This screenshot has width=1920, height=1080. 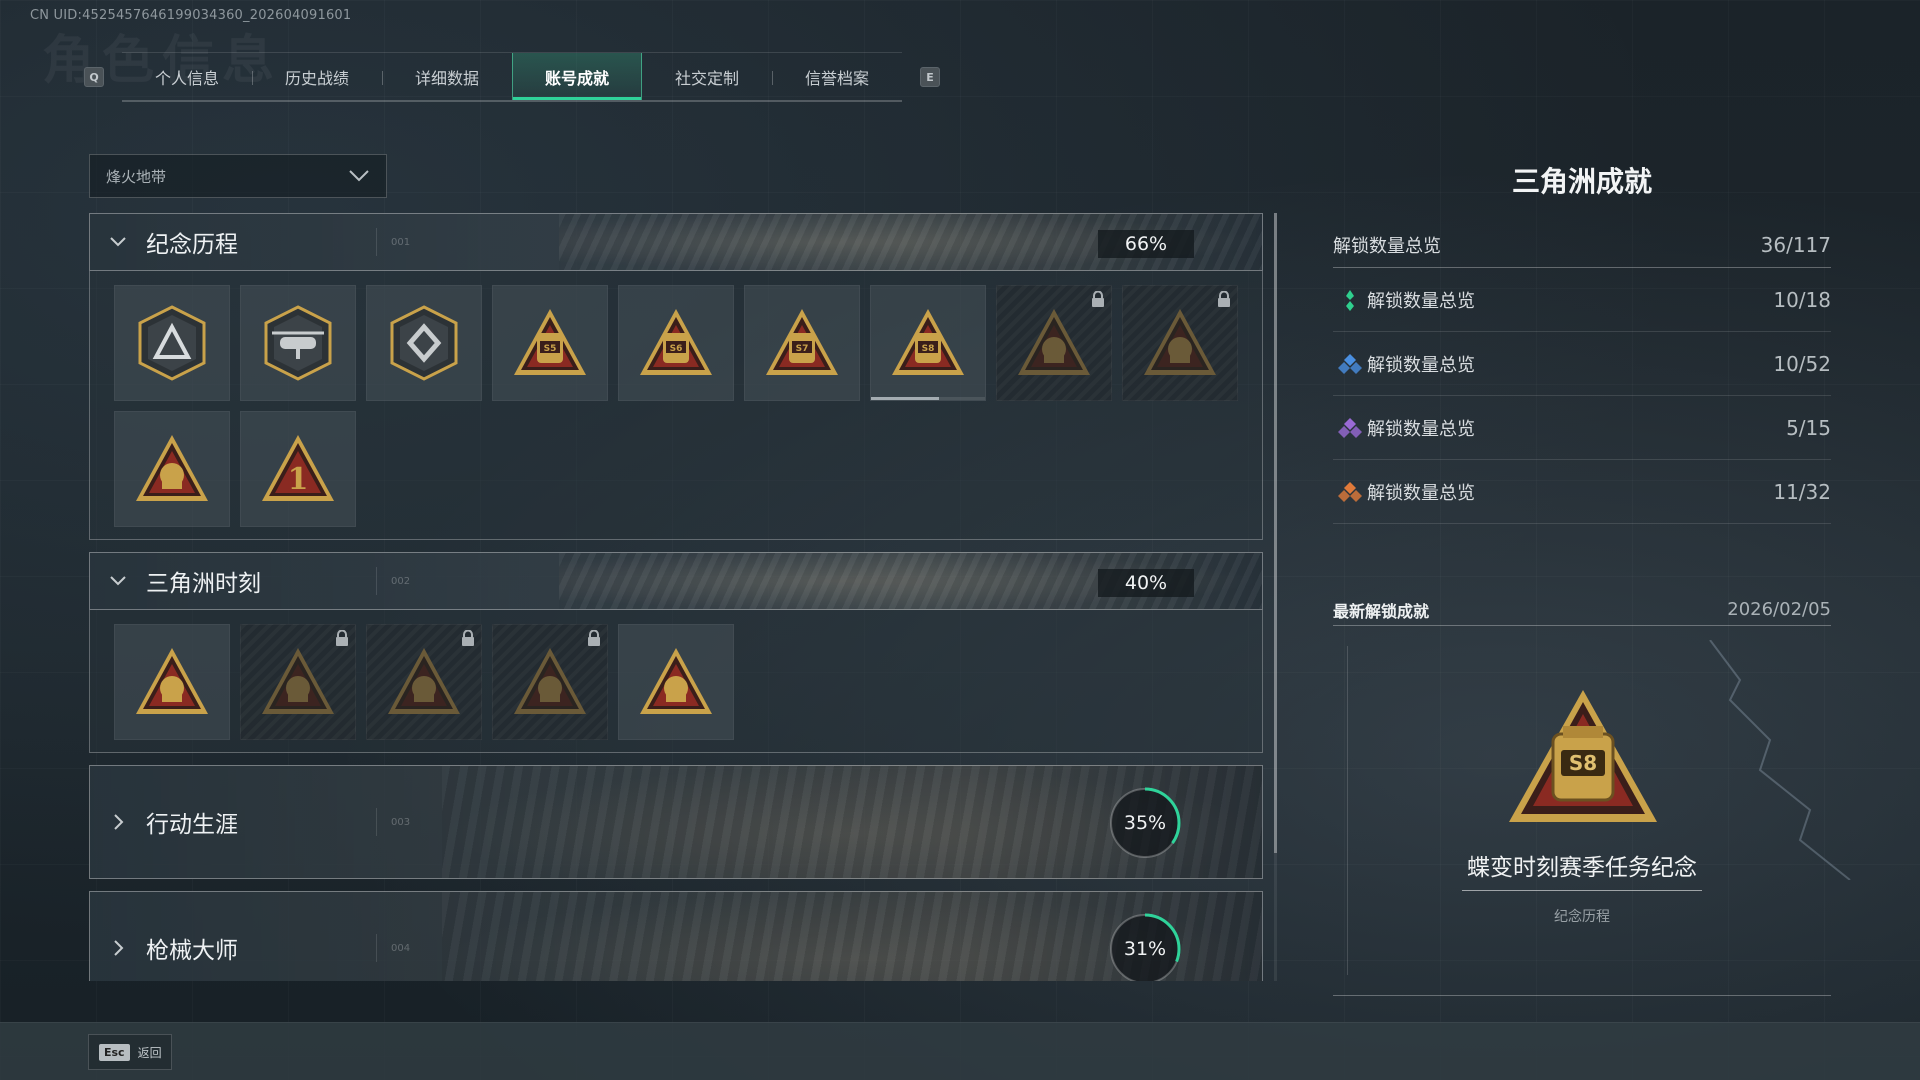 I want to click on tab-0: 个人信息, so click(x=187, y=76).